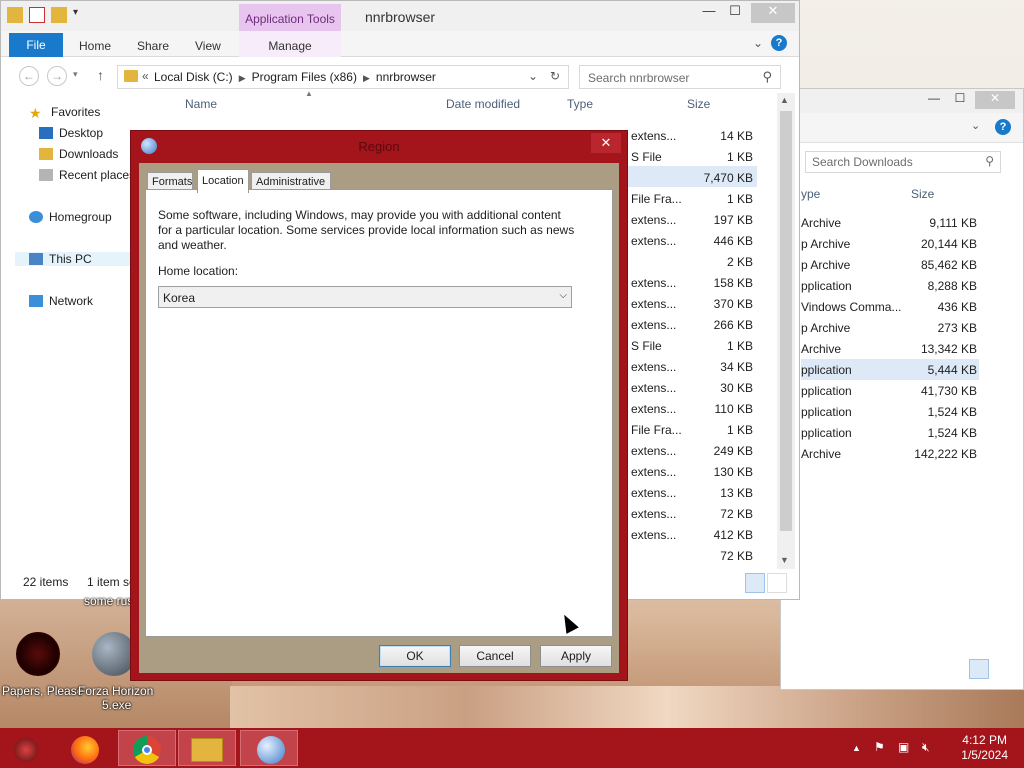 The height and width of the screenshot is (768, 1024). Describe the element at coordinates (193, 77) in the screenshot. I see `breadcrumb-local-disk: Local Disk (C:)` at that location.